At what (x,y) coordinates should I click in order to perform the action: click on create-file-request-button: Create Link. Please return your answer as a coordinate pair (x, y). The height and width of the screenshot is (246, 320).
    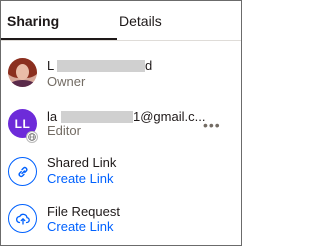
    Looking at the image, I should click on (80, 226).